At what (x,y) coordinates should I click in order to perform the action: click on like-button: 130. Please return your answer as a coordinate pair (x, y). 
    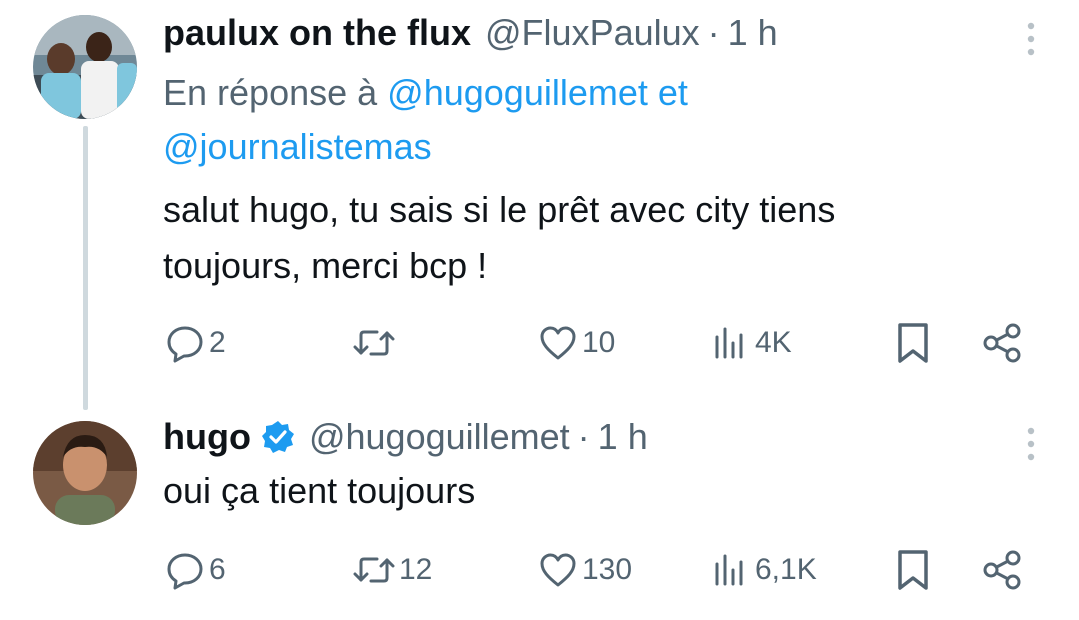
    Looking at the image, I should click on (585, 570).